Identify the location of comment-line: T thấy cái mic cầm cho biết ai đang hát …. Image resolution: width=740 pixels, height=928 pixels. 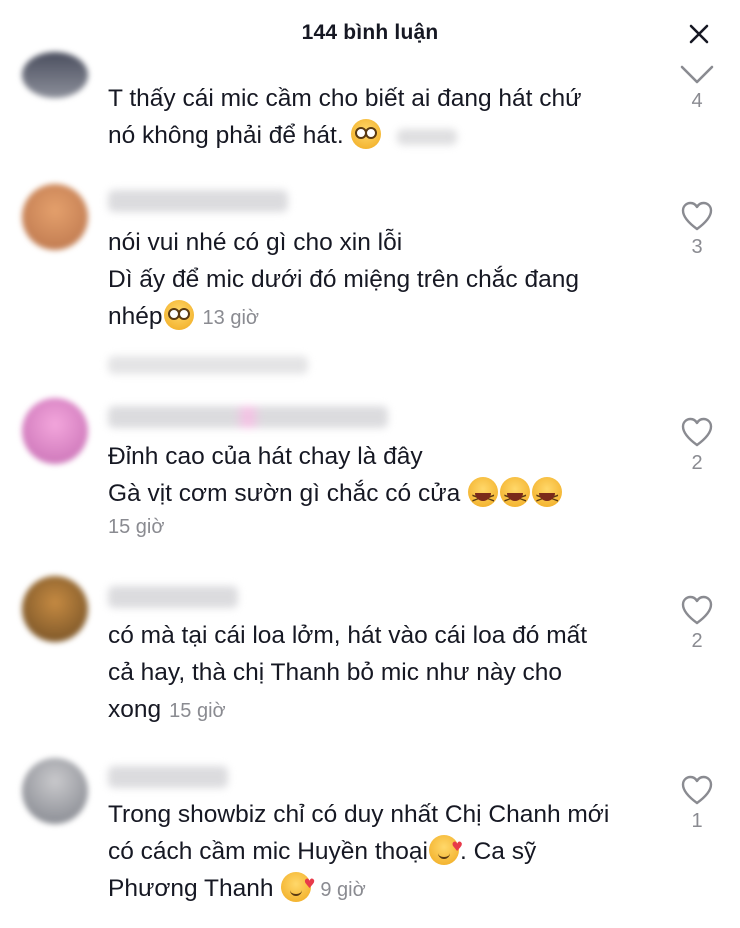
(345, 98).